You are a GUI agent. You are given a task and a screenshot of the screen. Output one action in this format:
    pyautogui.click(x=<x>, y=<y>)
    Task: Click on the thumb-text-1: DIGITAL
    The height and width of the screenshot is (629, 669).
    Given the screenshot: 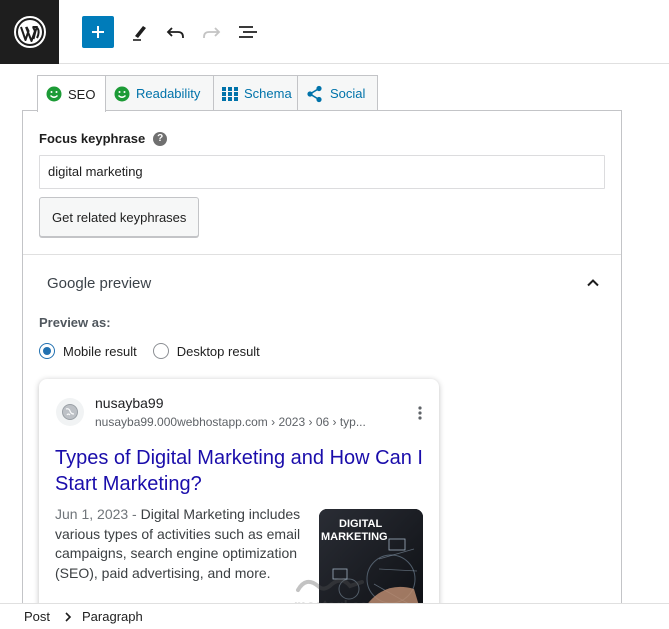 What is the action you would take?
    pyautogui.click(x=360, y=524)
    